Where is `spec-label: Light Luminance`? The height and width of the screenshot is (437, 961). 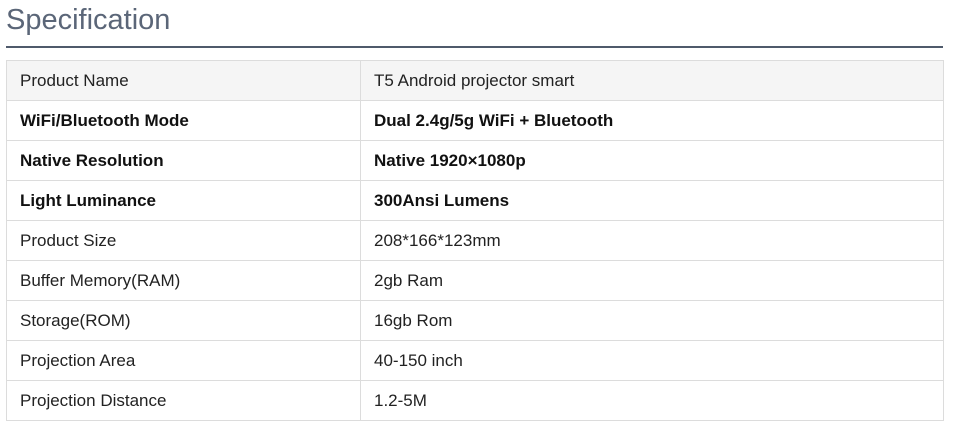 spec-label: Light Luminance is located at coordinates (183, 200).